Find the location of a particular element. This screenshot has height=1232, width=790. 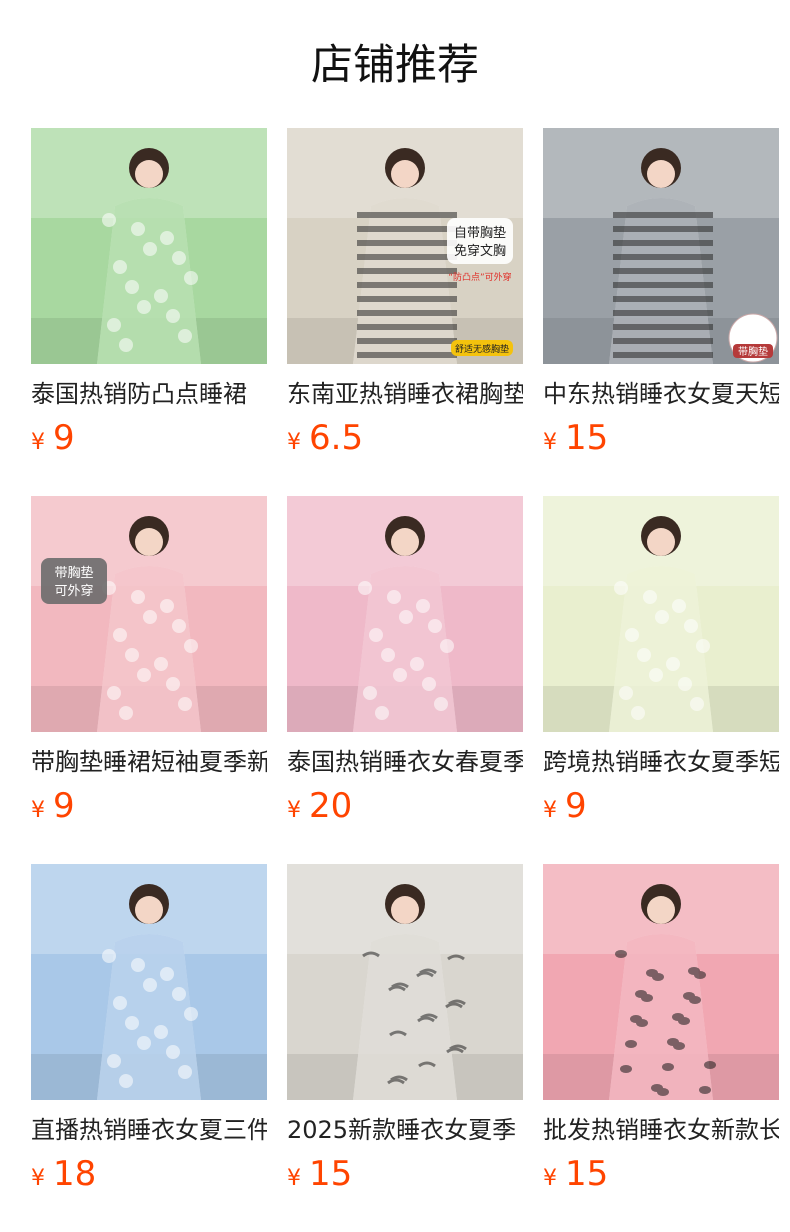

product-title: 带胸垫睡裙短袖夏季新款 is located at coordinates (149, 762).